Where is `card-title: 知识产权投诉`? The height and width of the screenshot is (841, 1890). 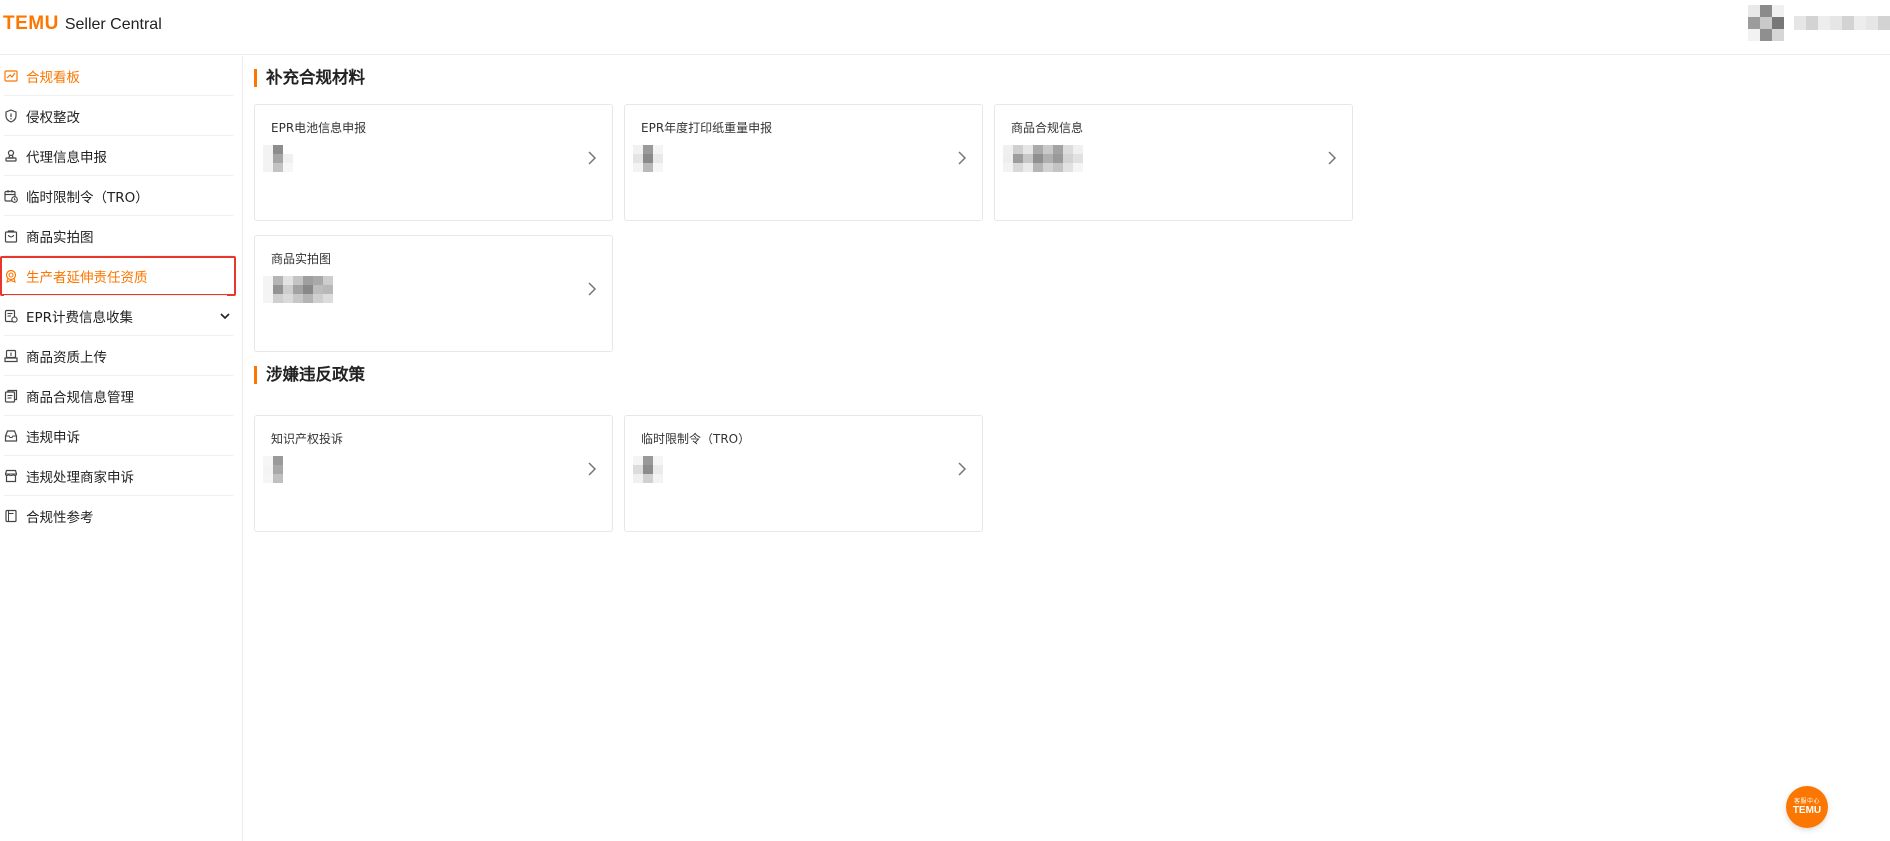 card-title: 知识产权投诉 is located at coordinates (307, 439).